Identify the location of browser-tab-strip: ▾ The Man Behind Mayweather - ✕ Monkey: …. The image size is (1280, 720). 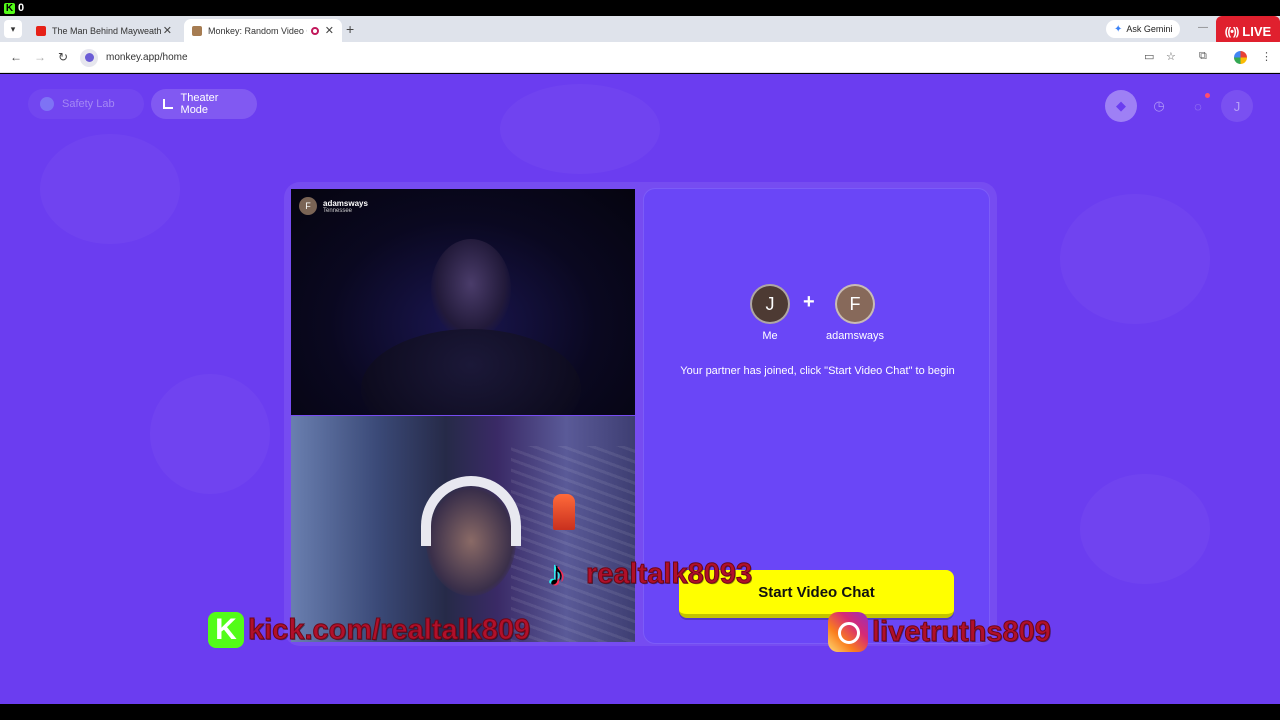
(640, 29).